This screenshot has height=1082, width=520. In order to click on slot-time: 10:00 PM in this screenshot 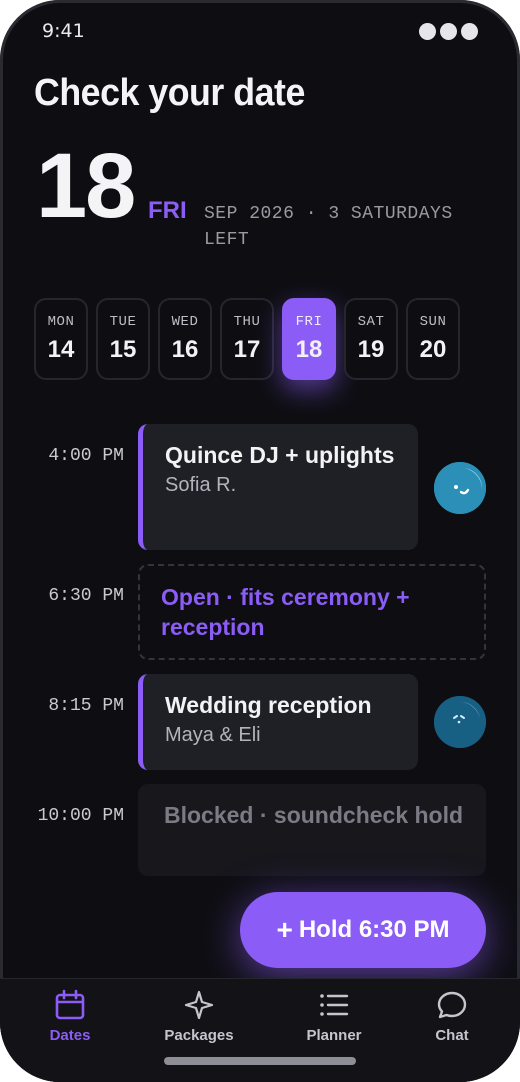, I will do `click(80, 816)`.